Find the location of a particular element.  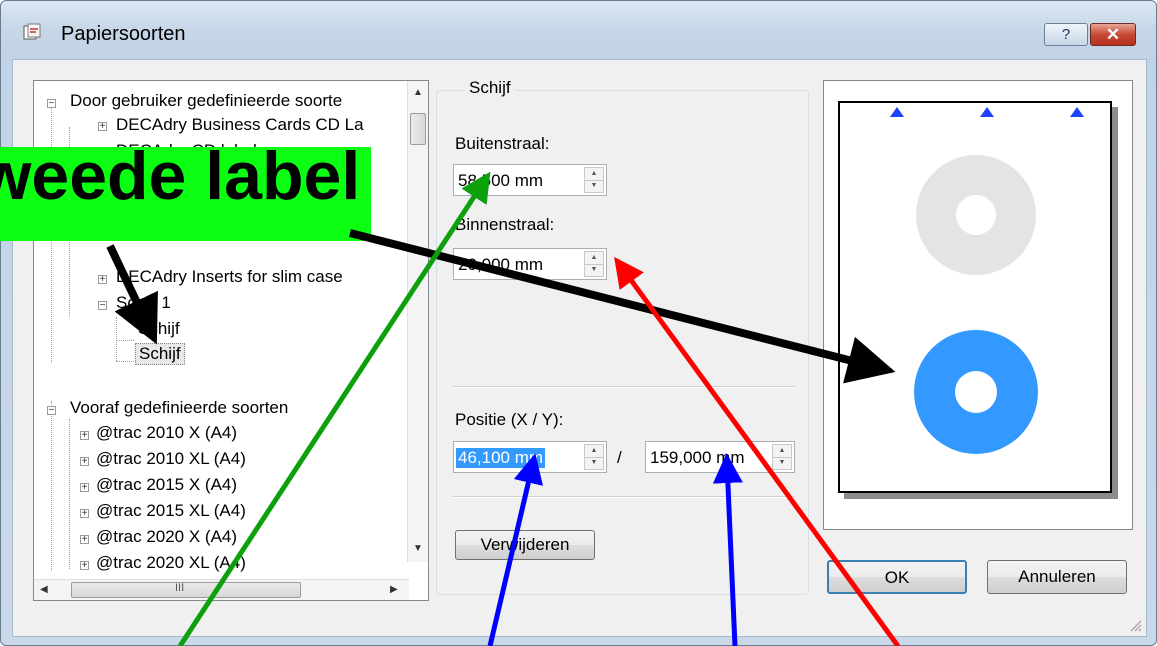

title-bar: Papiersoorten ? ✕ is located at coordinates (578, 30).